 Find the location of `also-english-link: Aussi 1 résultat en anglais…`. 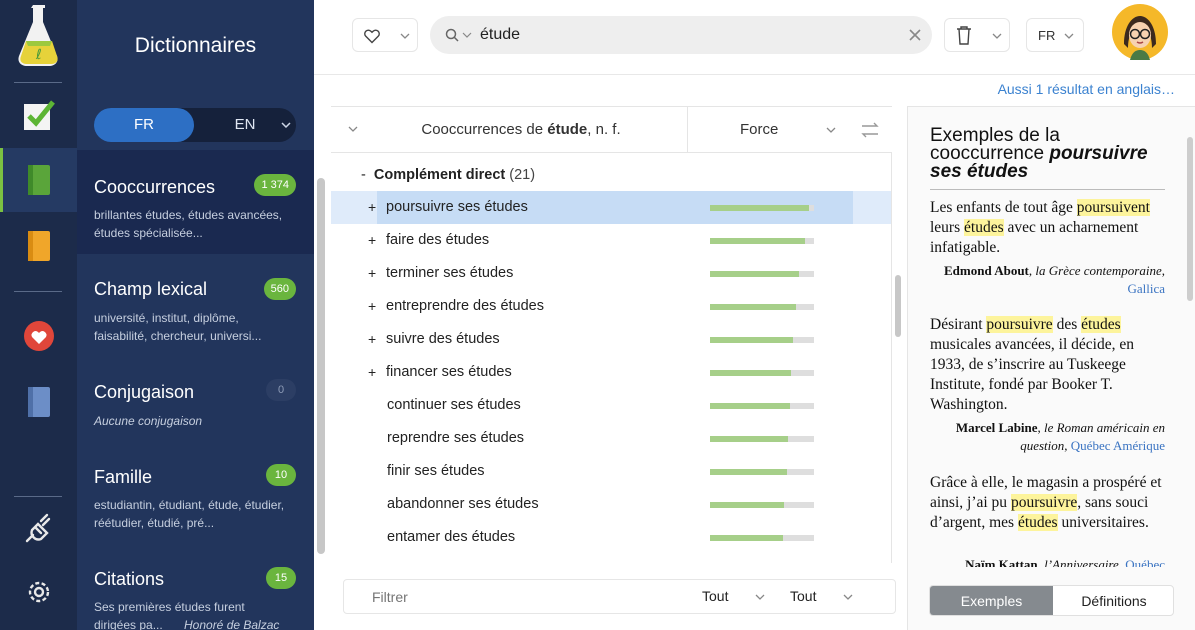

also-english-link: Aussi 1 résultat en anglais… is located at coordinates (1086, 89).